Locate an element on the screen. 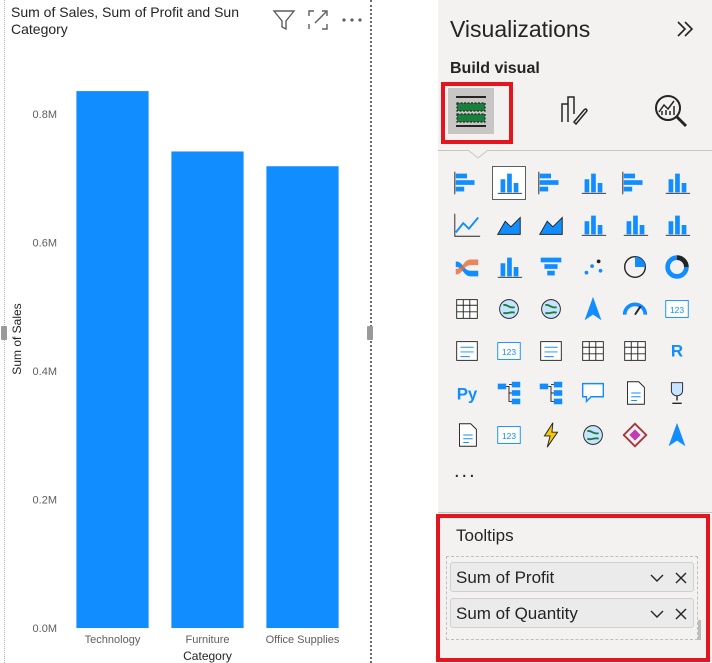 Image resolution: width=712 pixels, height=663 pixels. x-axis-title: Category is located at coordinates (207, 656).